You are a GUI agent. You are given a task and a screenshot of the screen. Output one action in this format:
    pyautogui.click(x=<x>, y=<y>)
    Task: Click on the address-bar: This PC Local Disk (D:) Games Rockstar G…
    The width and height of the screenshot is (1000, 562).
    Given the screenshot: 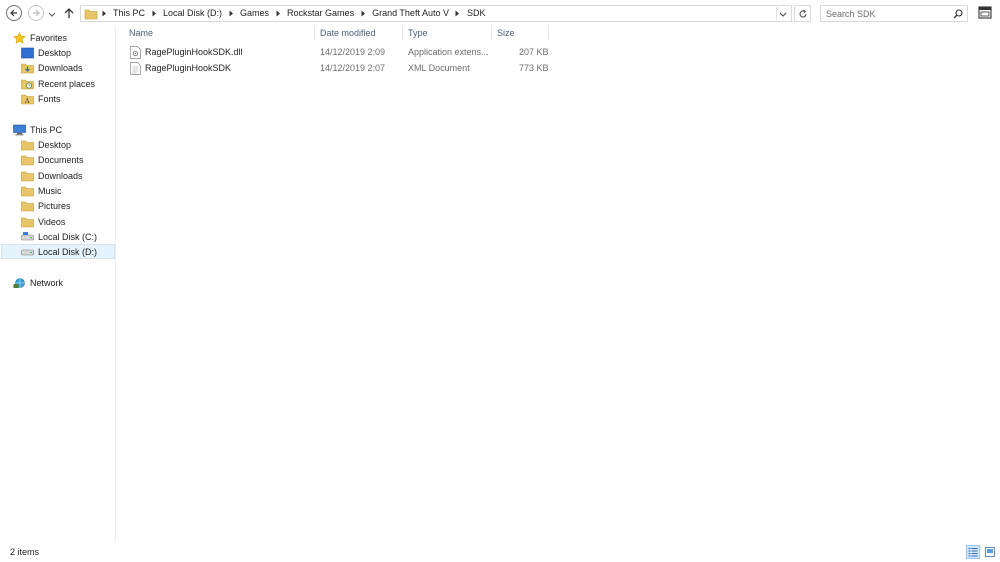 What is the action you would take?
    pyautogui.click(x=436, y=13)
    